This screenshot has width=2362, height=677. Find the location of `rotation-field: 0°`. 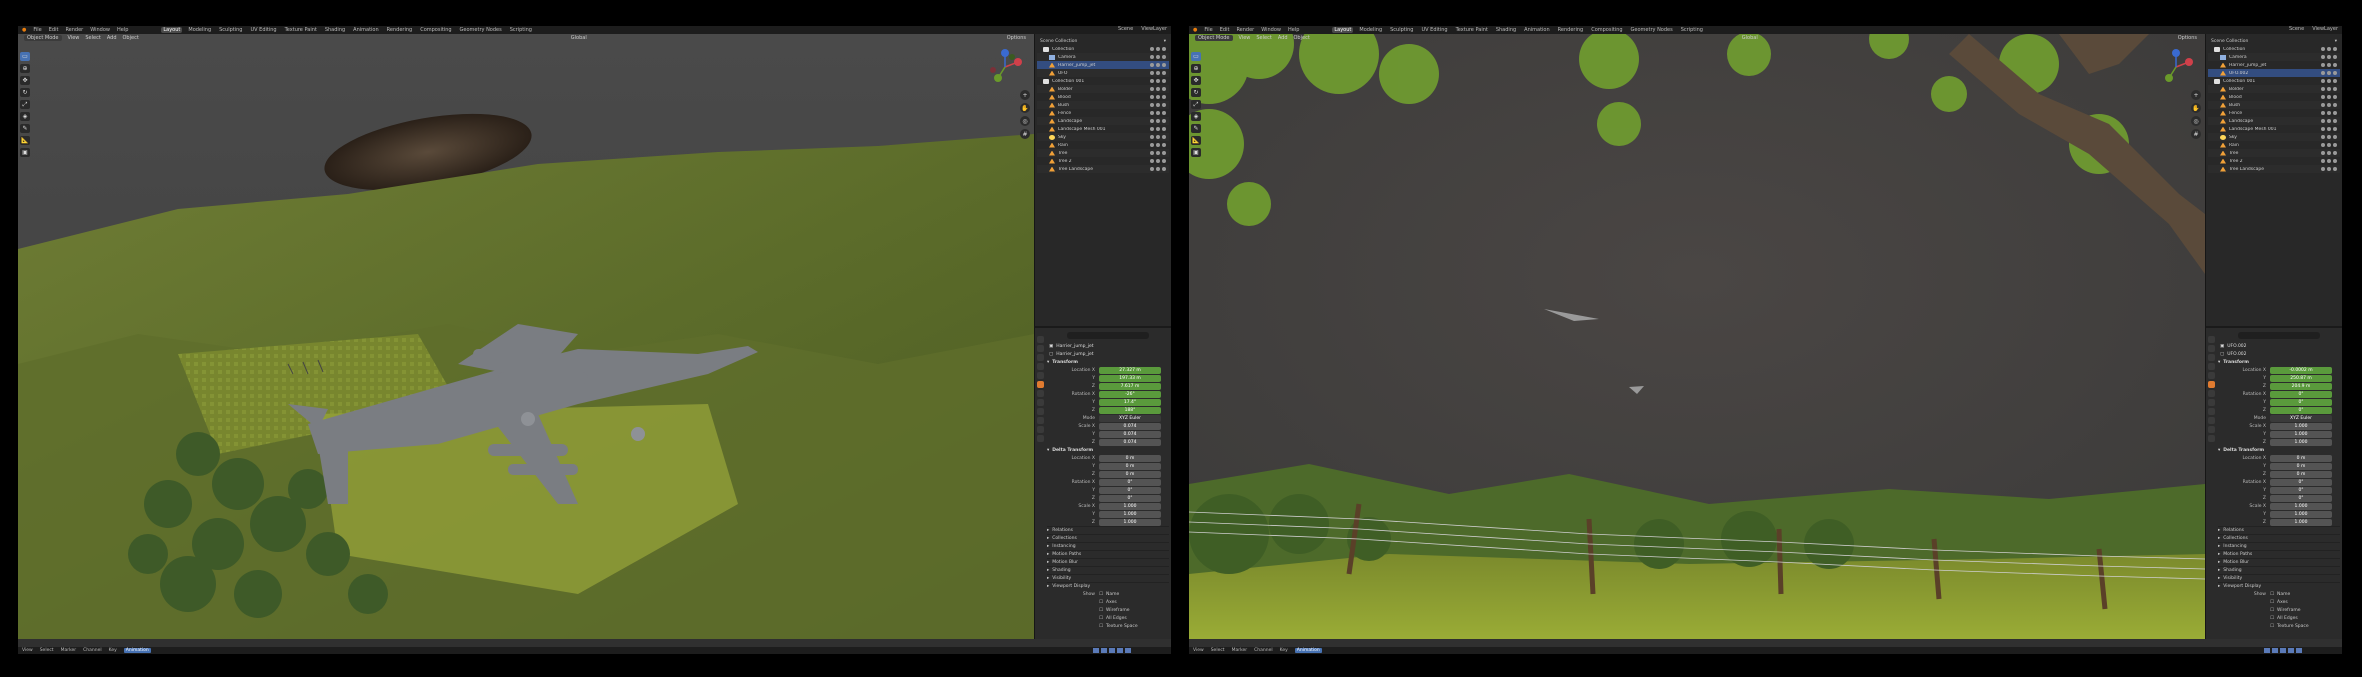

rotation-field: 0° is located at coordinates (2301, 410).